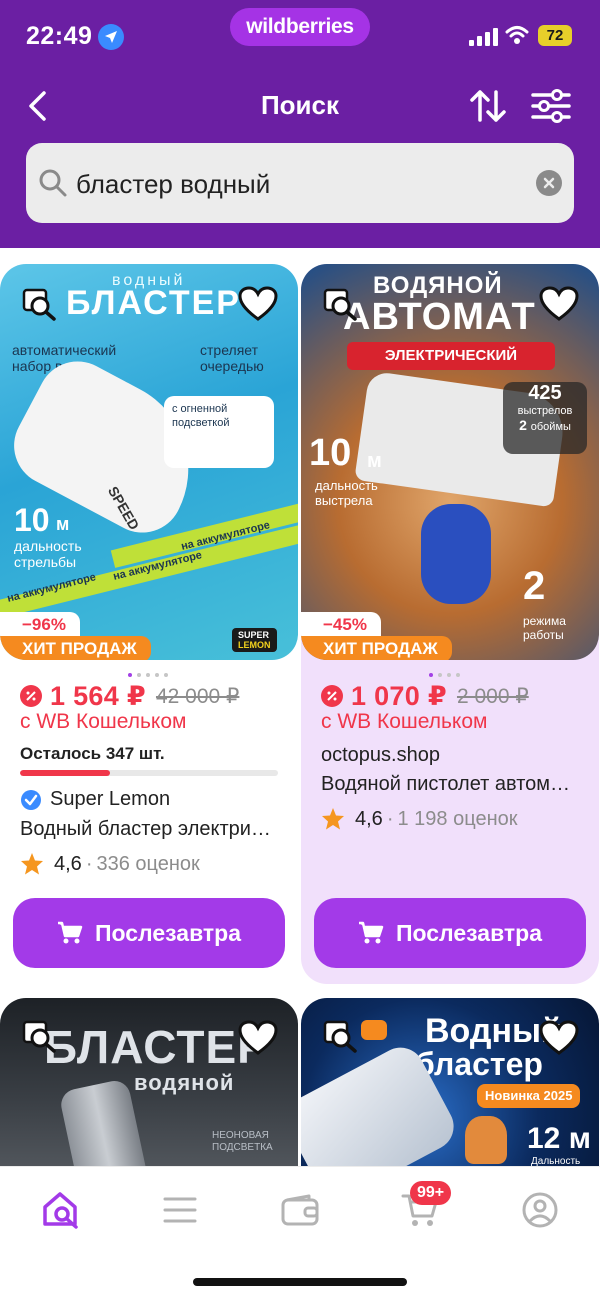 The width and height of the screenshot is (600, 1298). I want to click on location-arrow-icon, so click(111, 37).